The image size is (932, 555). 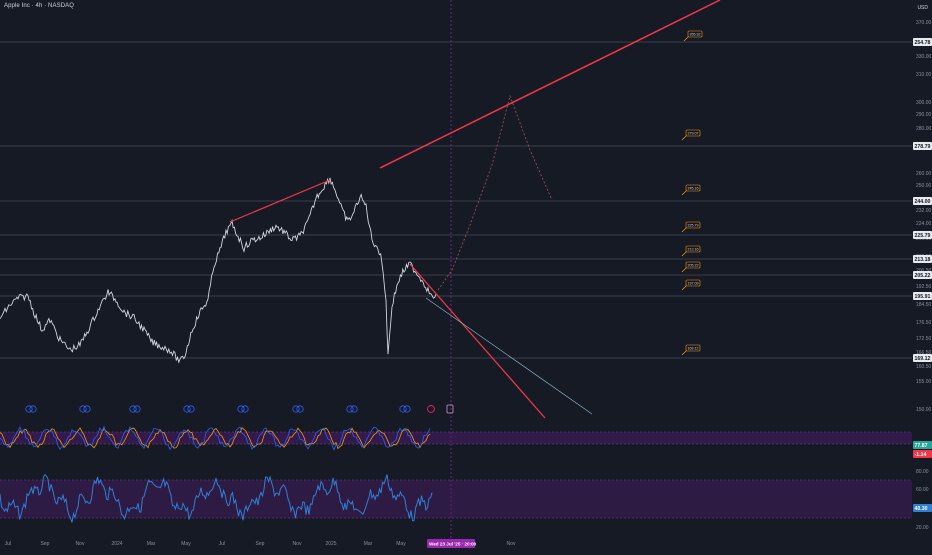 What do you see at coordinates (923, 276) in the screenshot?
I see `price-level-value: 205.22` at bounding box center [923, 276].